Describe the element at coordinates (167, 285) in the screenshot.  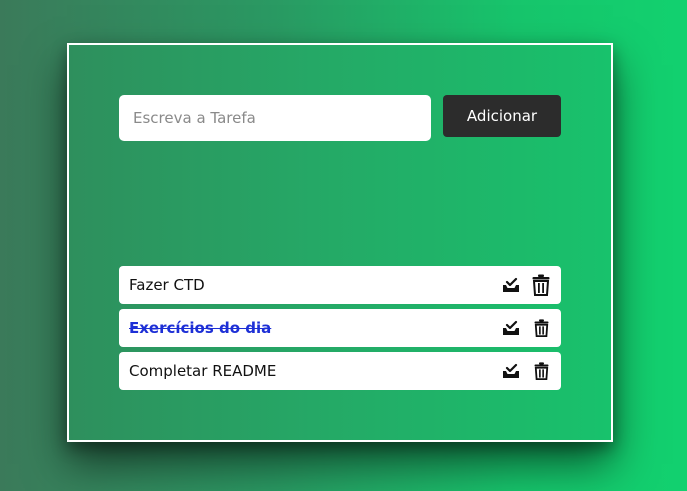
I see `task-text: Fazer CTD` at that location.